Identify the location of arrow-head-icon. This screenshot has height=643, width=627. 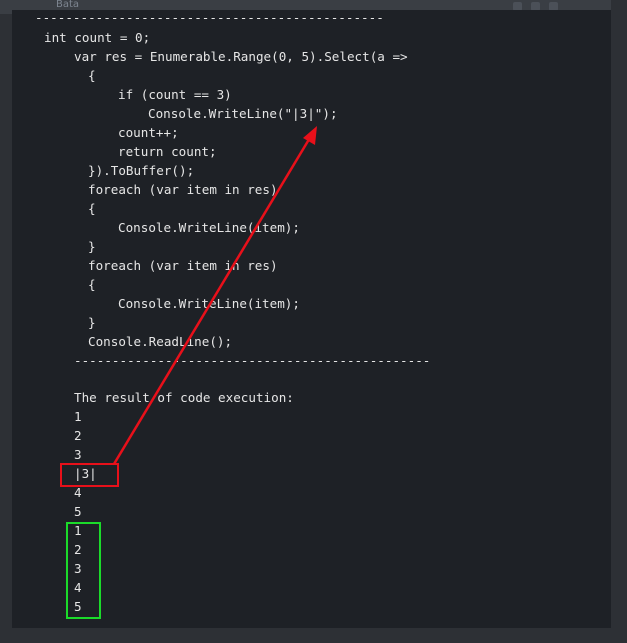
(310, 135).